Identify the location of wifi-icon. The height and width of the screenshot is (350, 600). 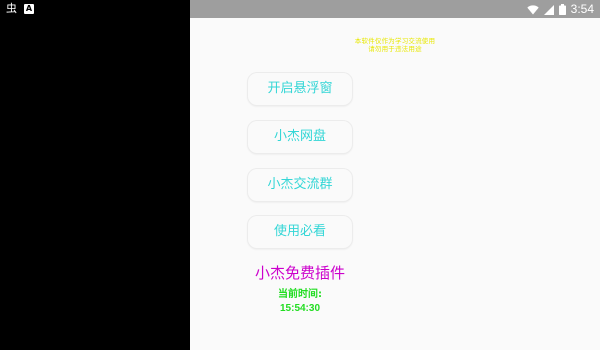
(532, 9).